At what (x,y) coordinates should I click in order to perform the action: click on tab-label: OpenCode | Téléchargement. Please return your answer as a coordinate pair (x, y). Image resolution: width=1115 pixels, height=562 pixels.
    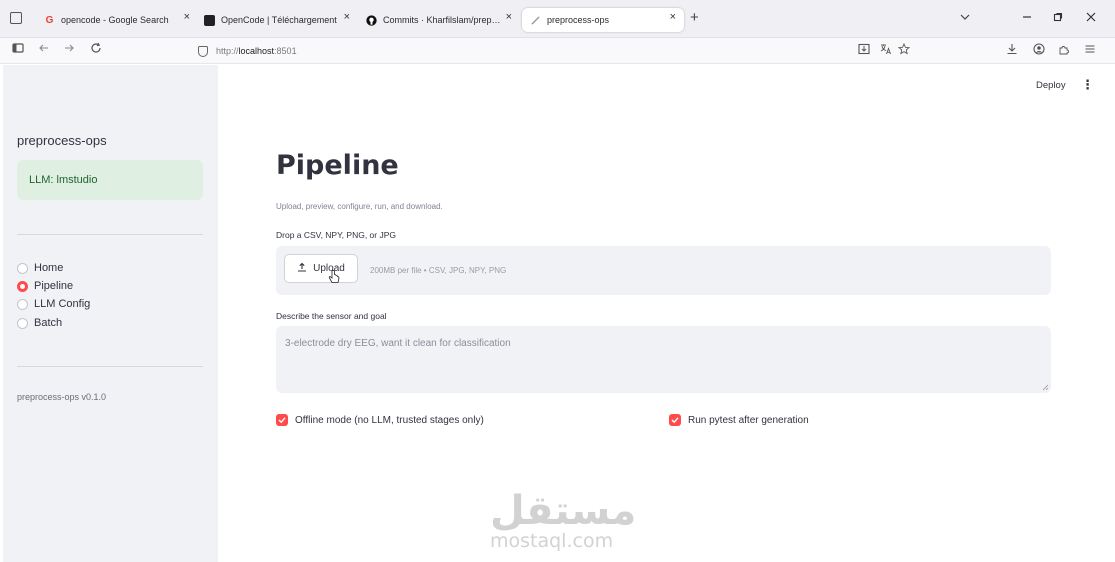
    Looking at the image, I should click on (279, 20).